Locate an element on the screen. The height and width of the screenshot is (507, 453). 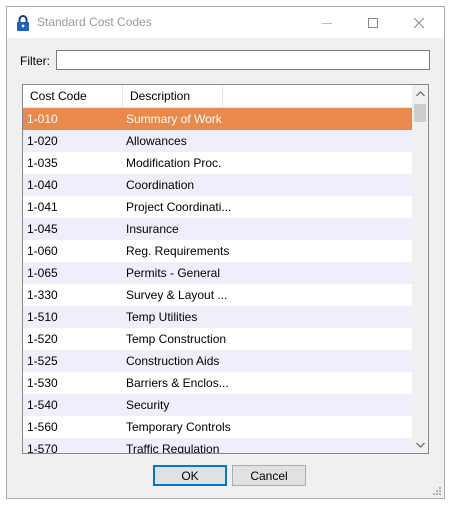
description-cell: Traffic Regulation is located at coordinates (173, 447).